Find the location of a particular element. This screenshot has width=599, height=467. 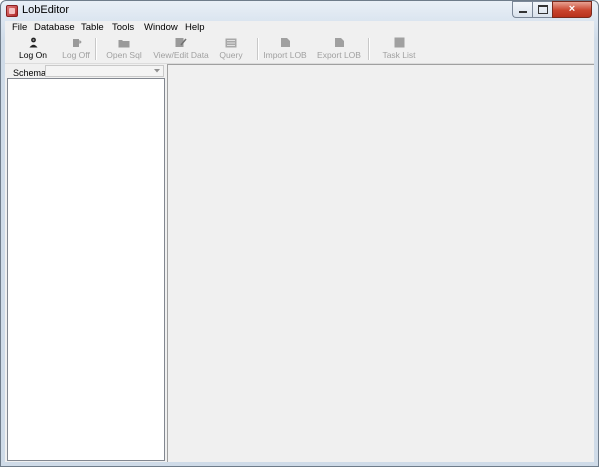

folder-icon is located at coordinates (124, 42).